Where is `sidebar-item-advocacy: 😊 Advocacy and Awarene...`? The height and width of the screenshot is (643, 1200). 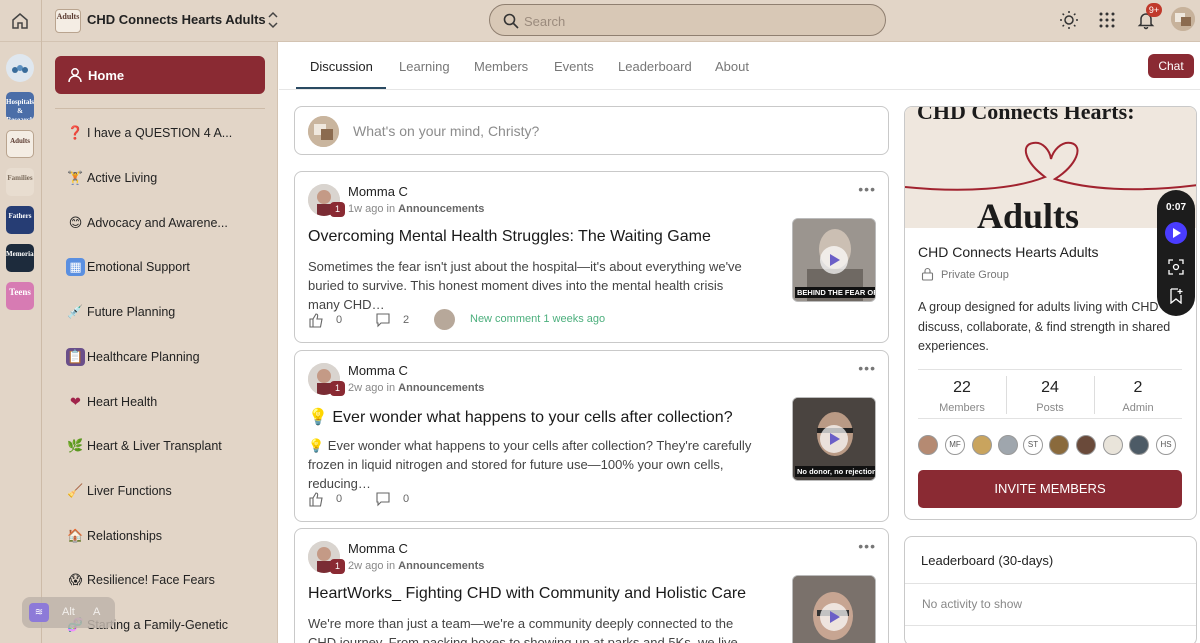
sidebar-item-advocacy: 😊 Advocacy and Awarene... is located at coordinates (166, 223).